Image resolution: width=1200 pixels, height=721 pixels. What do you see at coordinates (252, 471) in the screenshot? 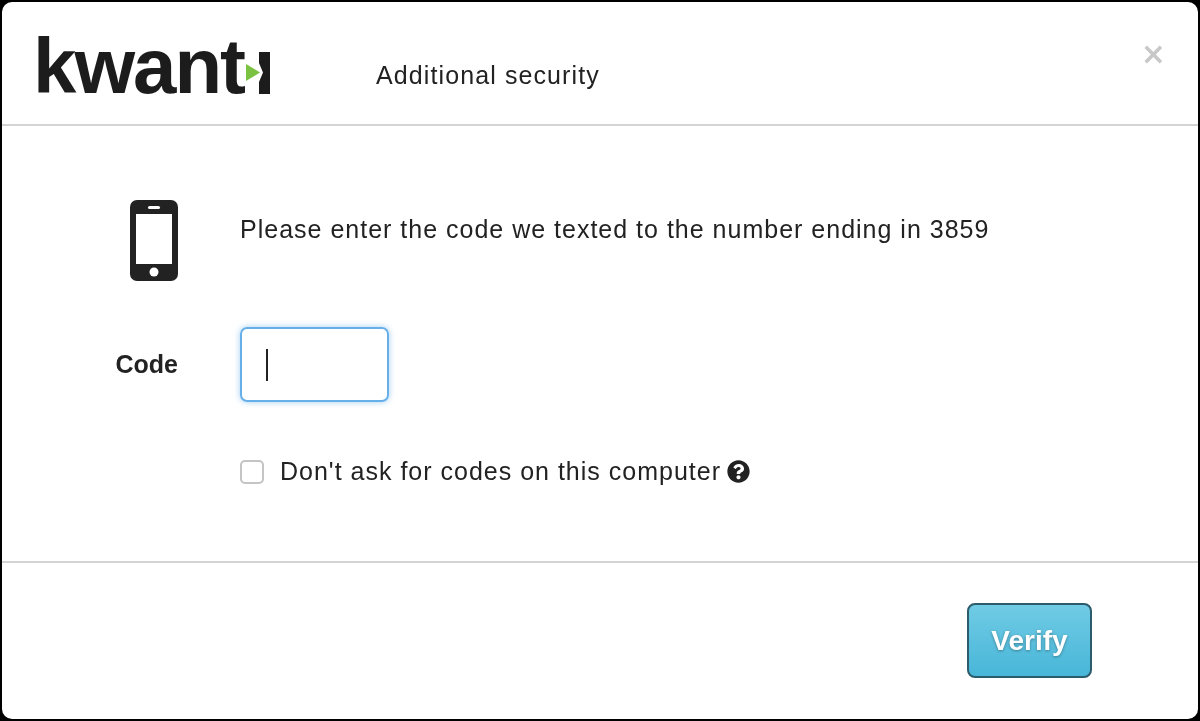
I see `remember-checkbox` at bounding box center [252, 471].